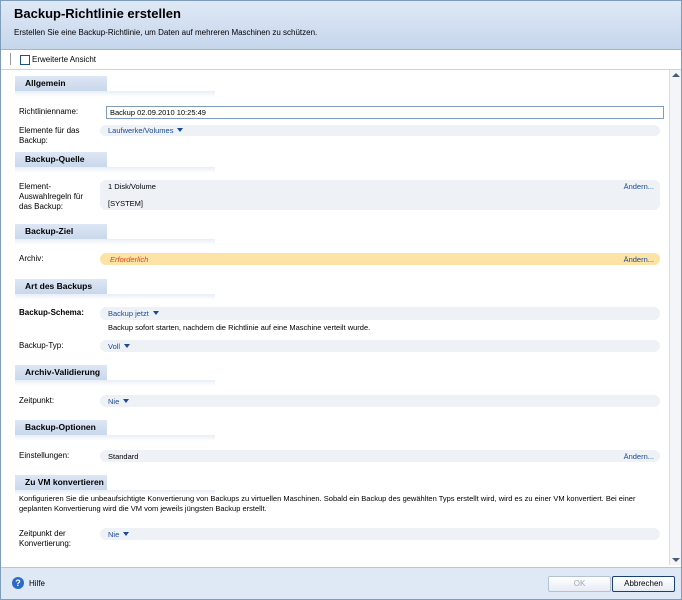  Describe the element at coordinates (49, 111) in the screenshot. I see `policy-name-label: Richtlinienname:` at that location.